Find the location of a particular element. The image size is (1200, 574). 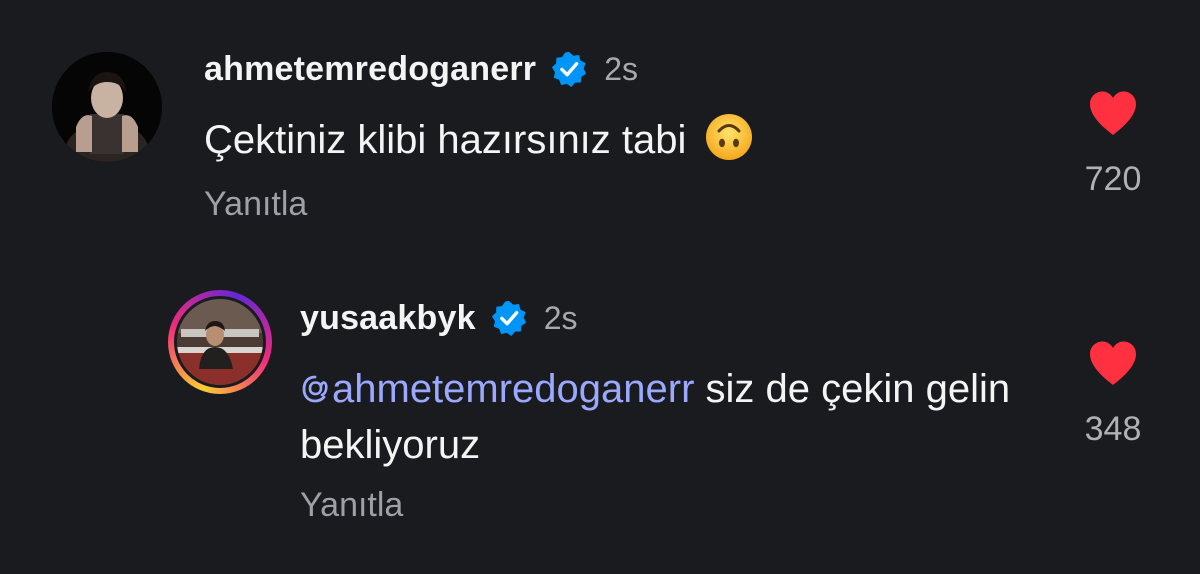

like-count: 348 is located at coordinates (1113, 429).